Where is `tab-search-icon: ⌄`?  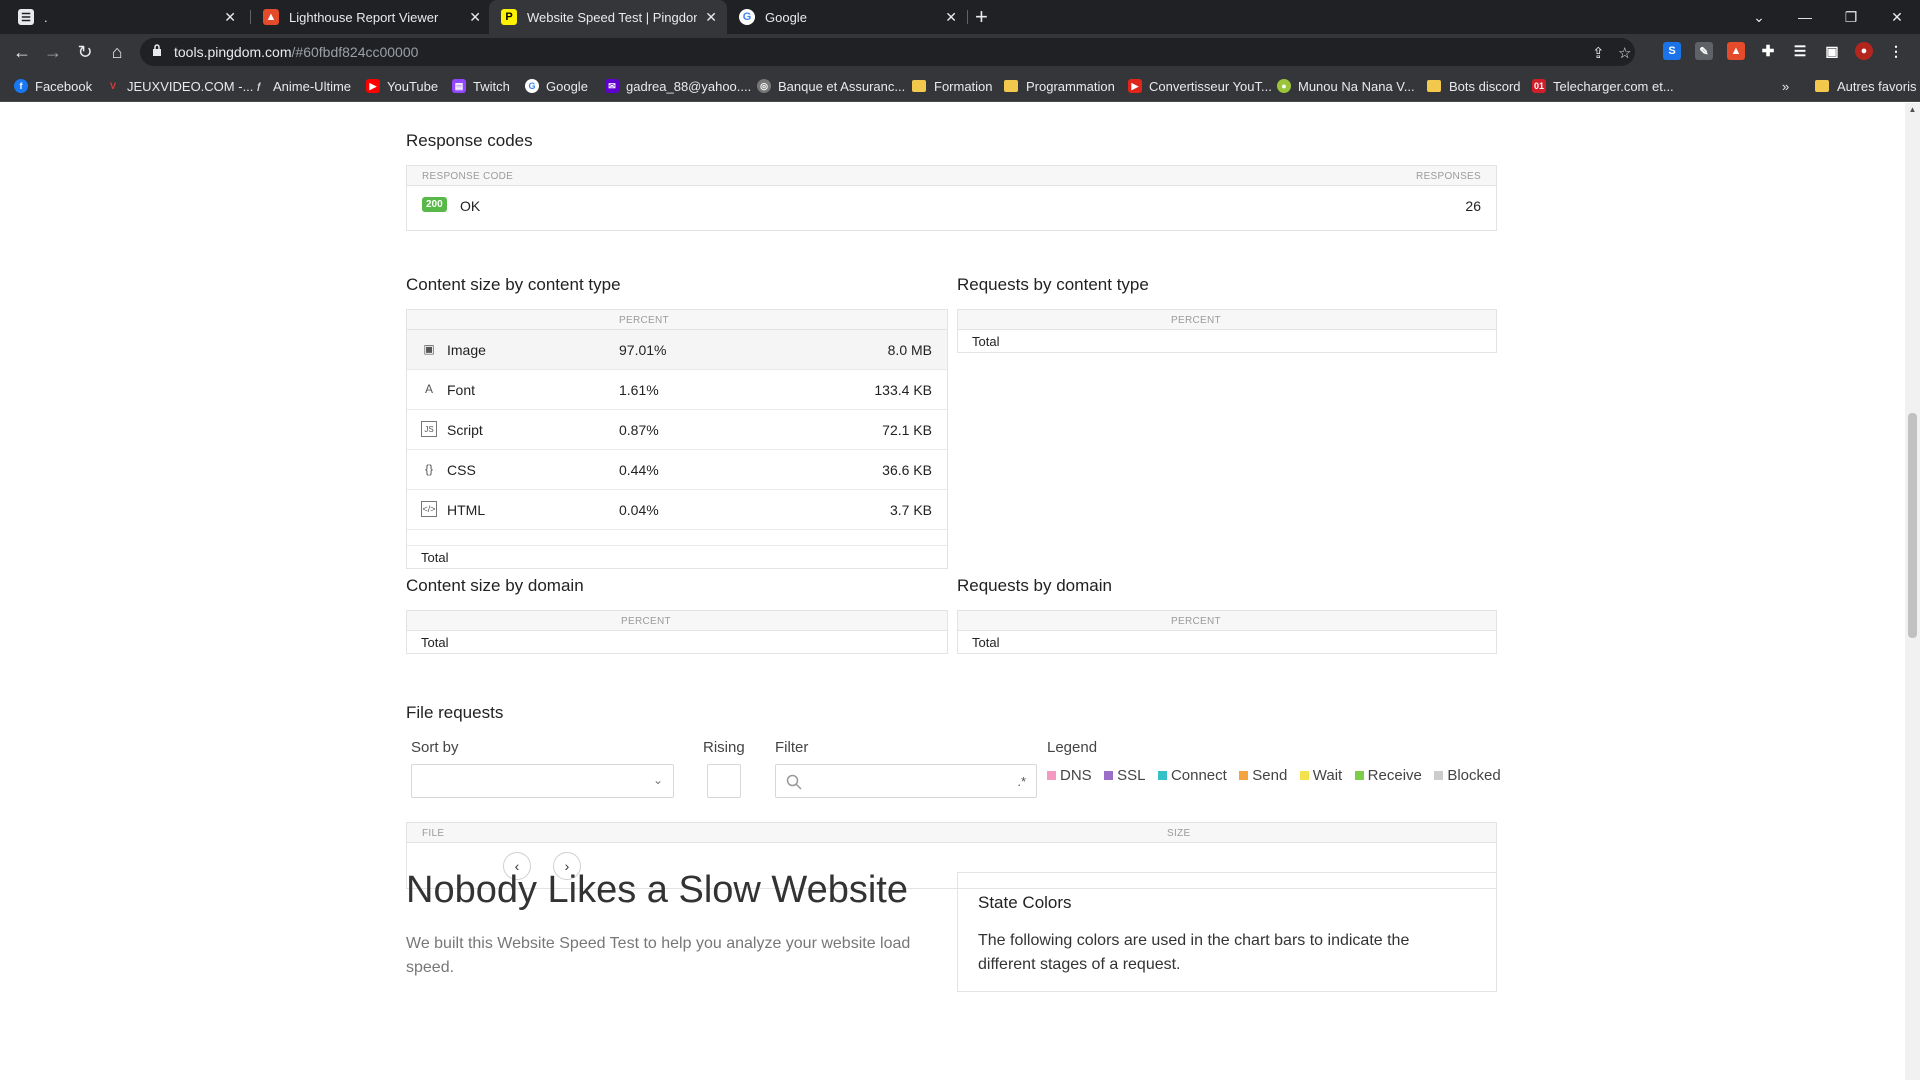
tab-search-icon: ⌄ is located at coordinates (1759, 17).